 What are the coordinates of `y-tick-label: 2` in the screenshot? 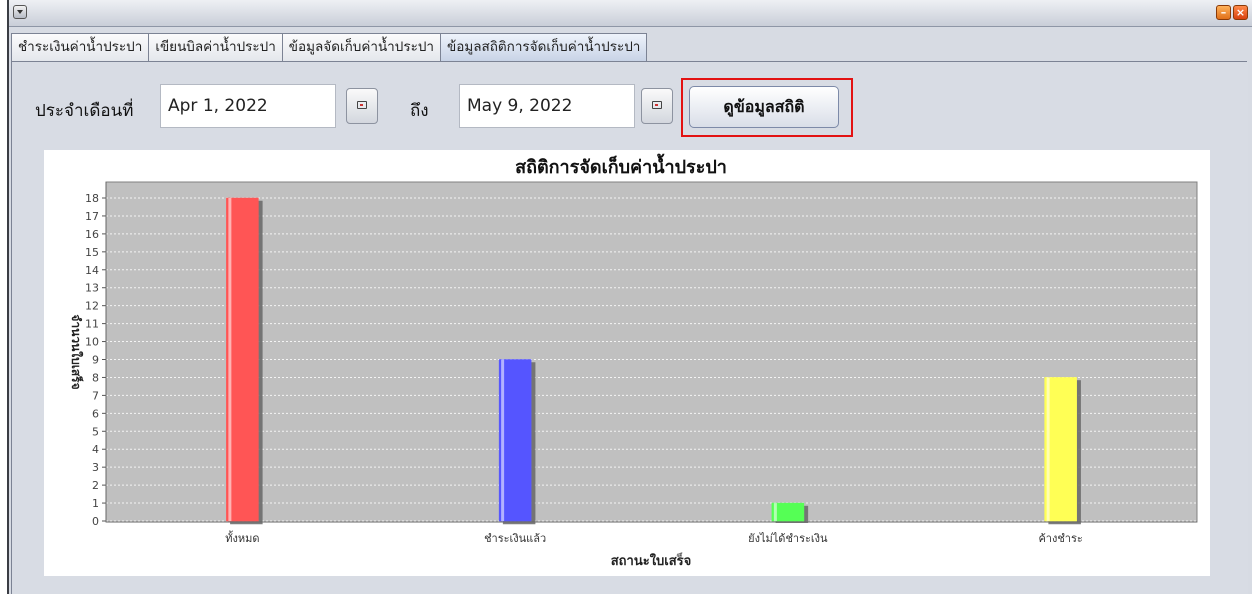 It's located at (95, 485).